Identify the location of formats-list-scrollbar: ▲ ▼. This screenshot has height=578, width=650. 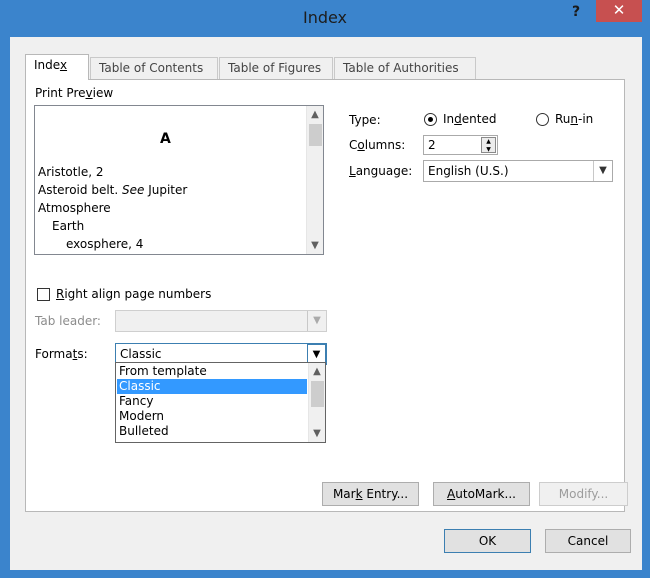
(316, 402).